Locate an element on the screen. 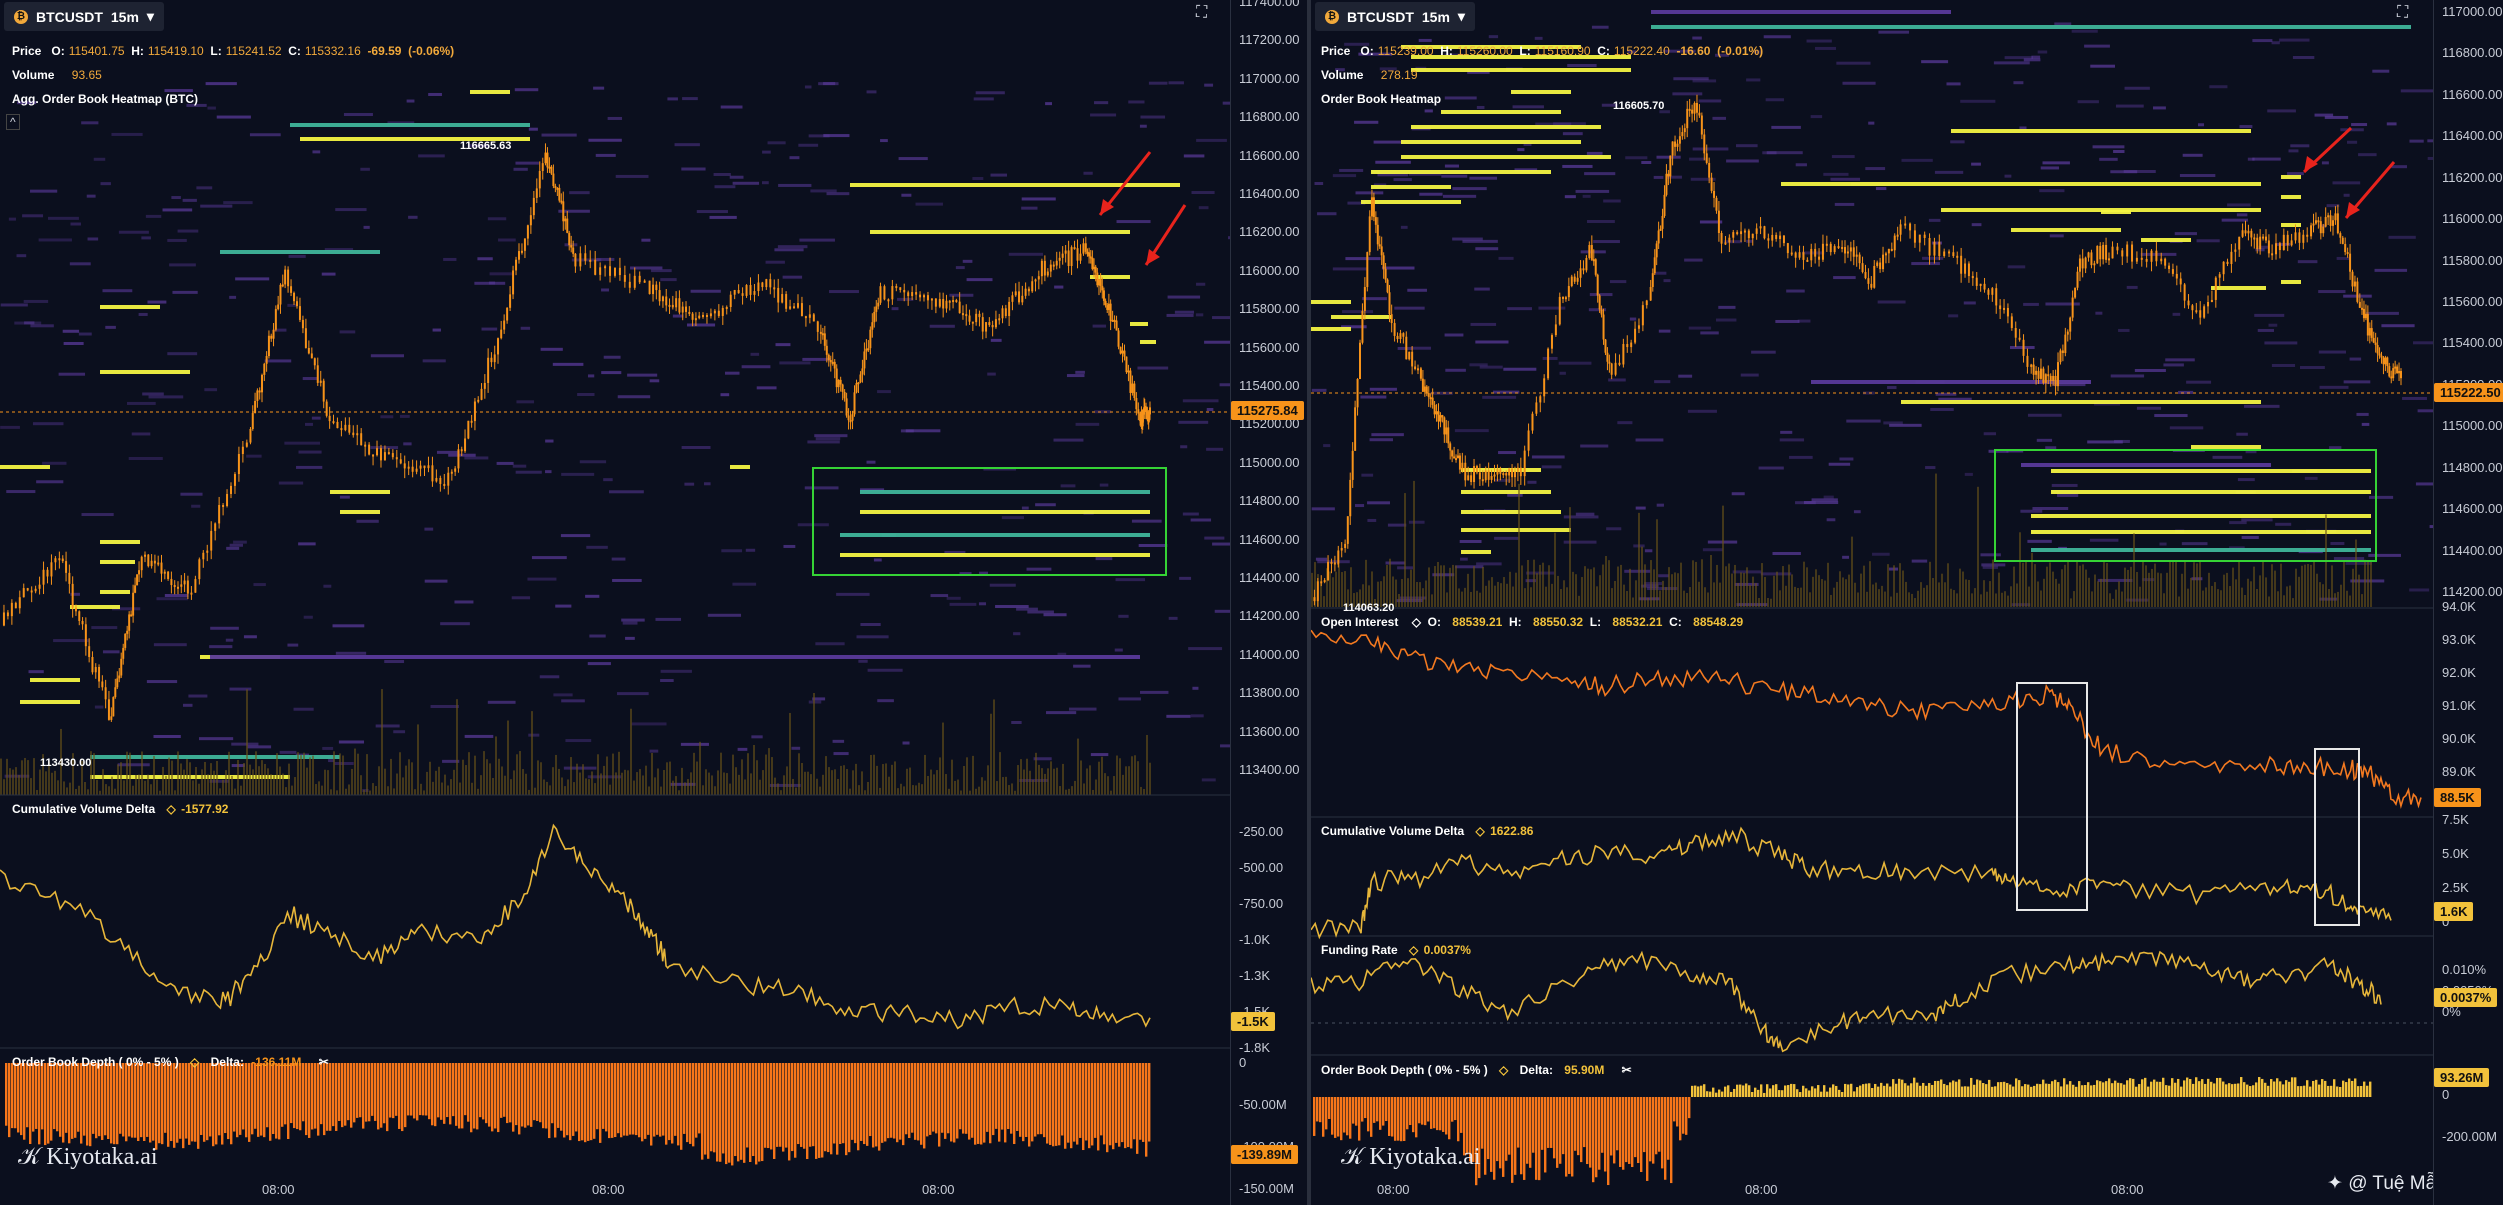  left-symbol-selector: ₿ BTCUSDT 15m ▾ is located at coordinates (84, 16).